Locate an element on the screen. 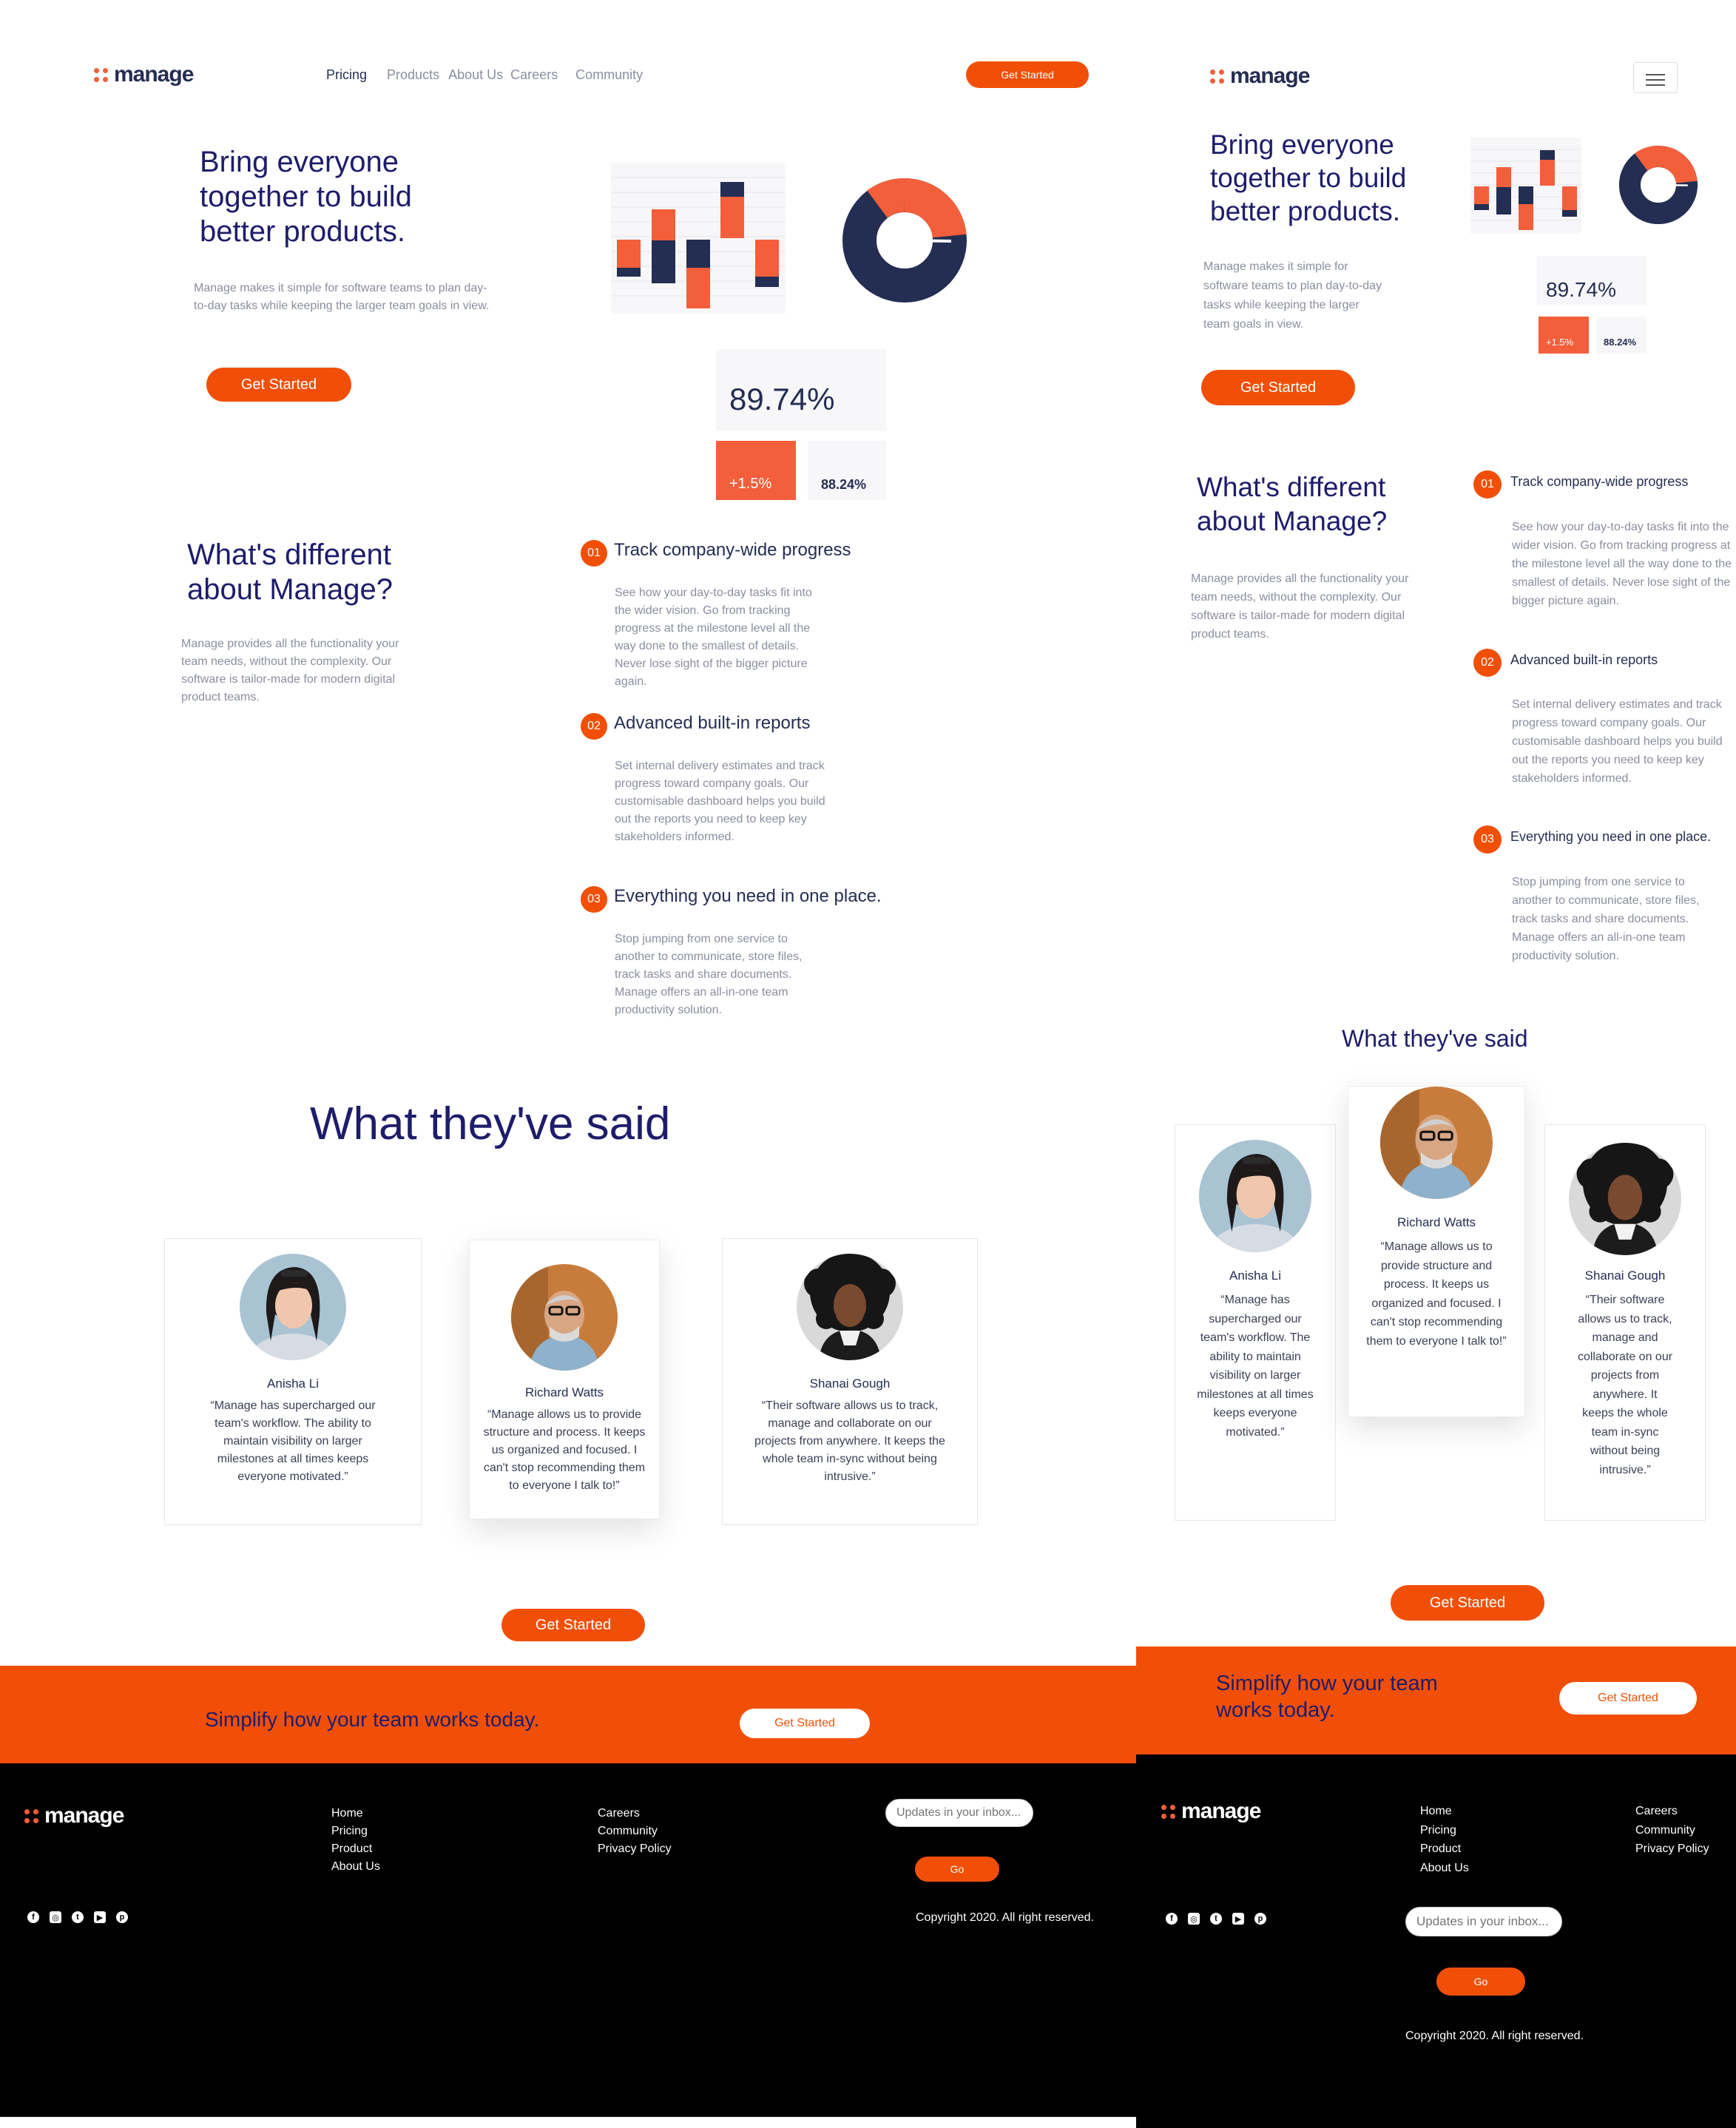 The height and width of the screenshot is (2128, 1736). mobile-feature-title-03: Everything you need in one place. is located at coordinates (1611, 836).